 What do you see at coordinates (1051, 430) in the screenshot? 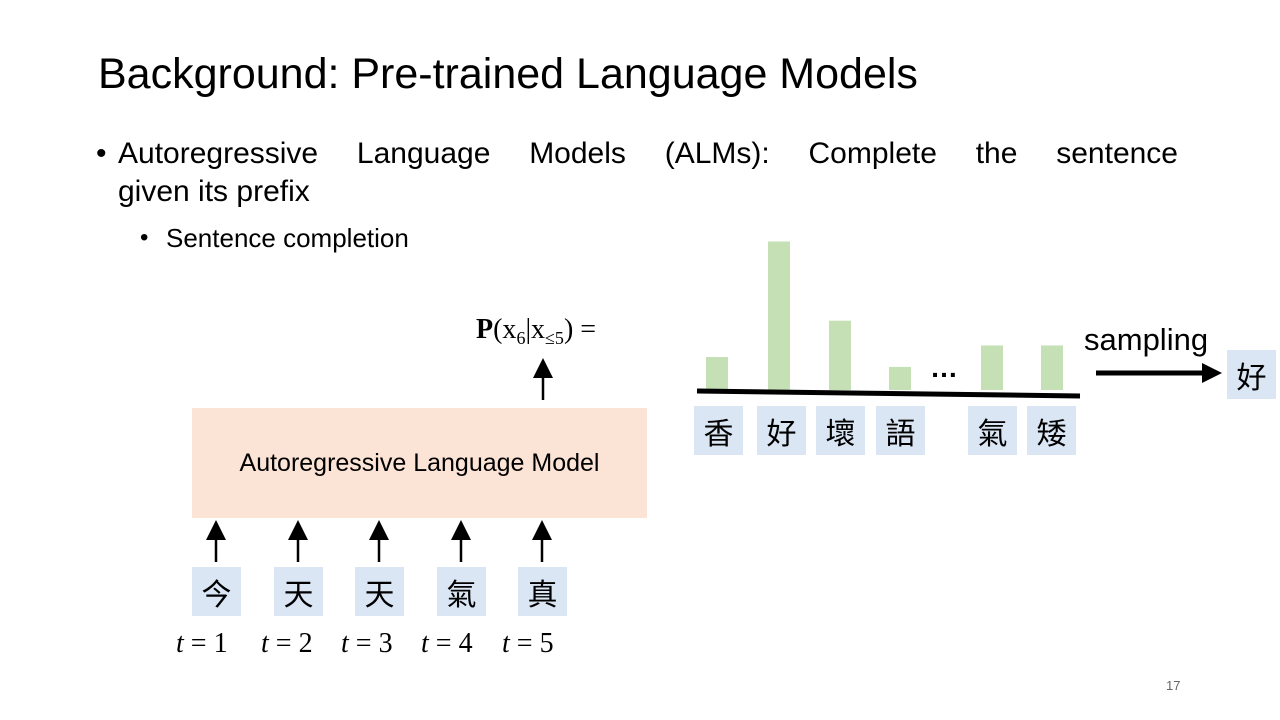
I see `vocab-token: 矮` at bounding box center [1051, 430].